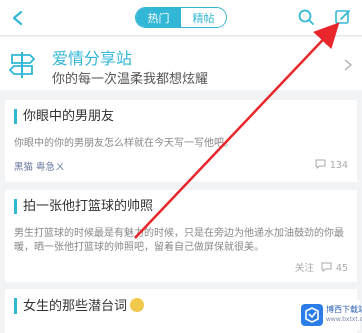  Describe the element at coordinates (330, 315) in the screenshot. I see `site-watermark: 博西下载站 www.bxtxt.com` at that location.